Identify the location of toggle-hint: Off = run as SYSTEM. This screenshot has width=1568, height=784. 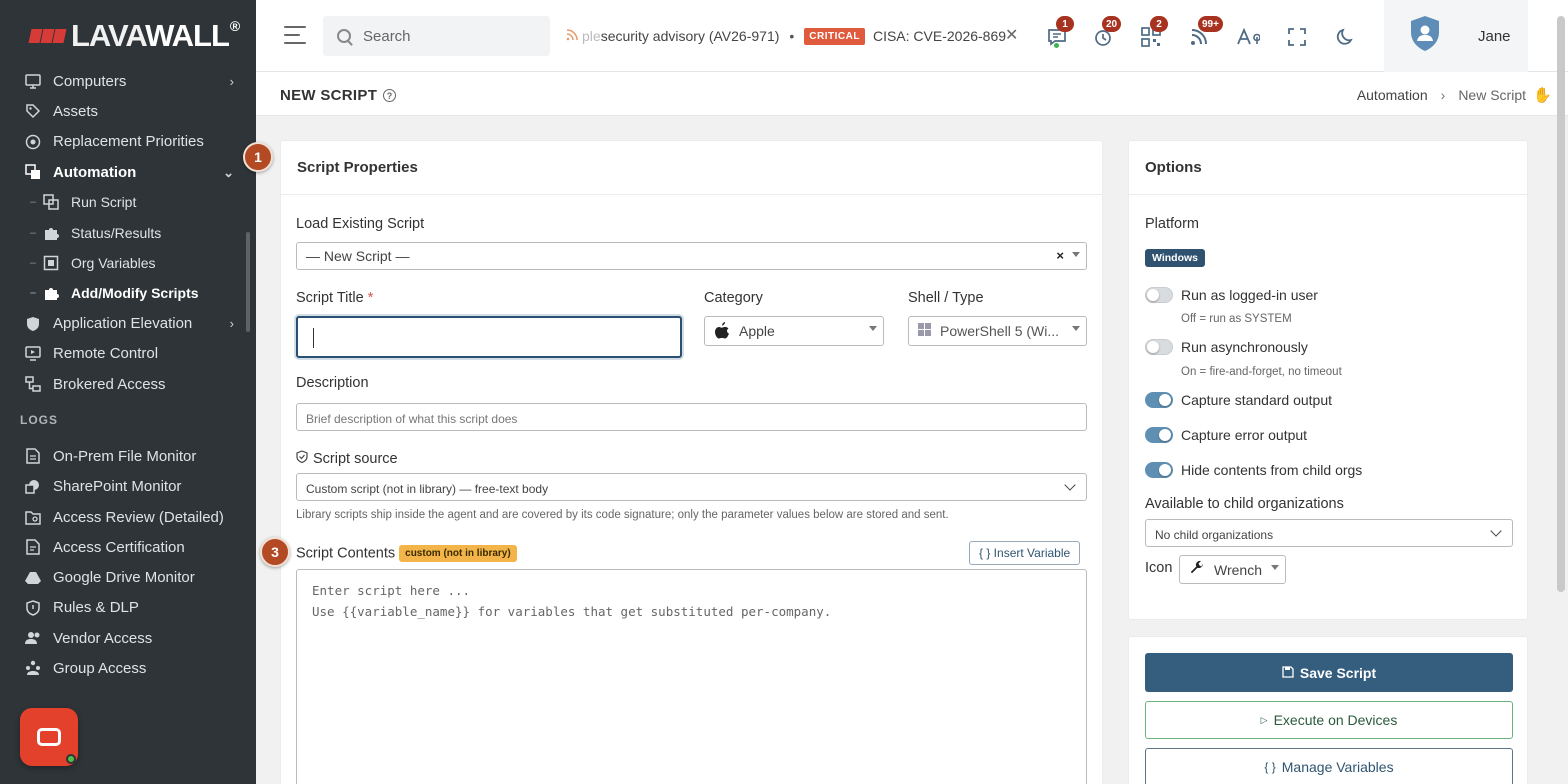
(1236, 319).